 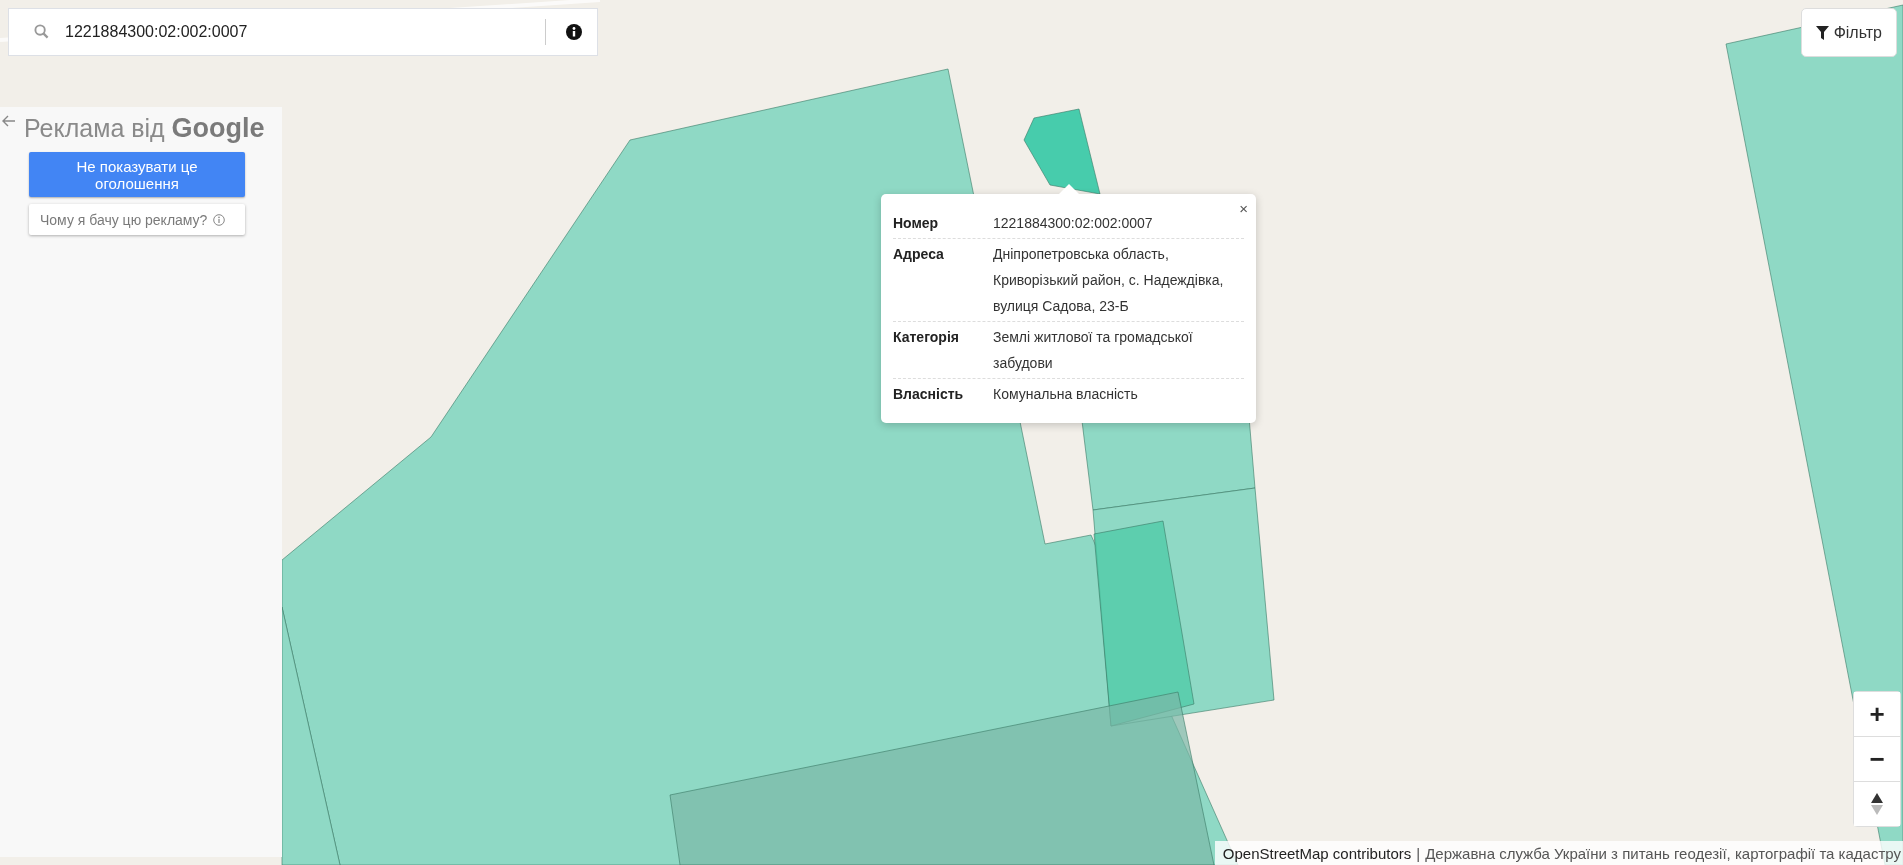 What do you see at coordinates (919, 254) in the screenshot?
I see `field-label: Адреса` at bounding box center [919, 254].